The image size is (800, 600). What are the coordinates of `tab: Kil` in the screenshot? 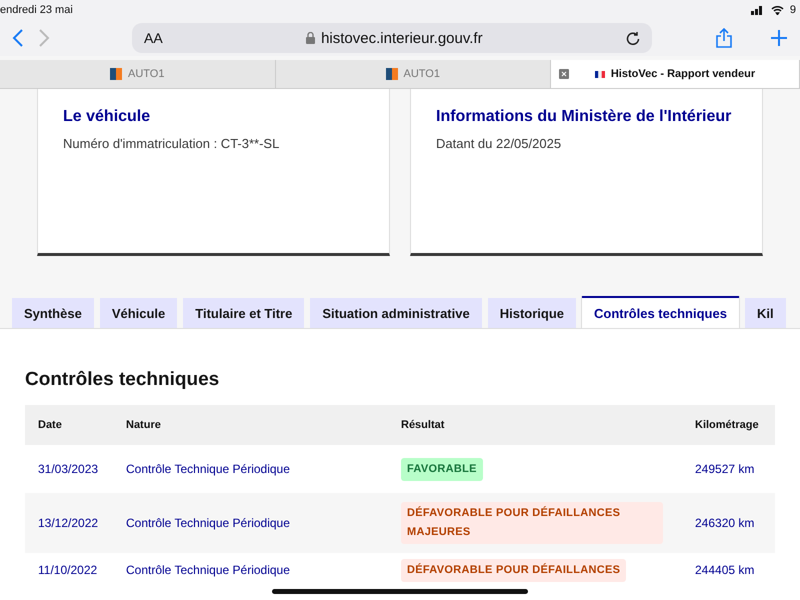 It's located at (765, 313).